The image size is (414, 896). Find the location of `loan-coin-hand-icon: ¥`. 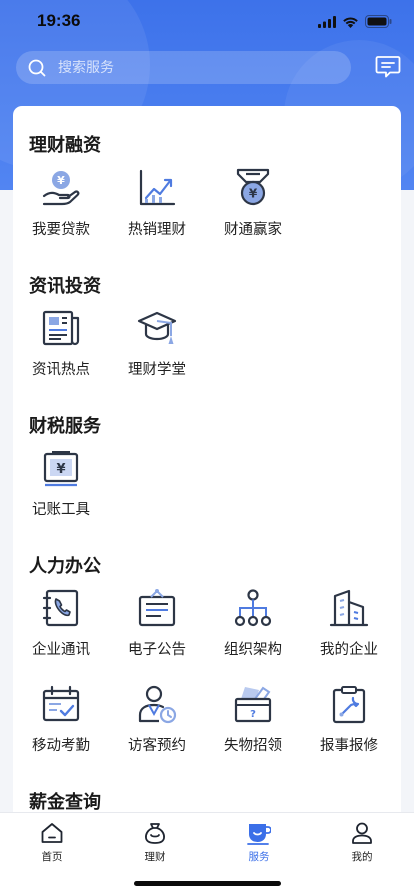

loan-coin-hand-icon: ¥ is located at coordinates (61, 188).